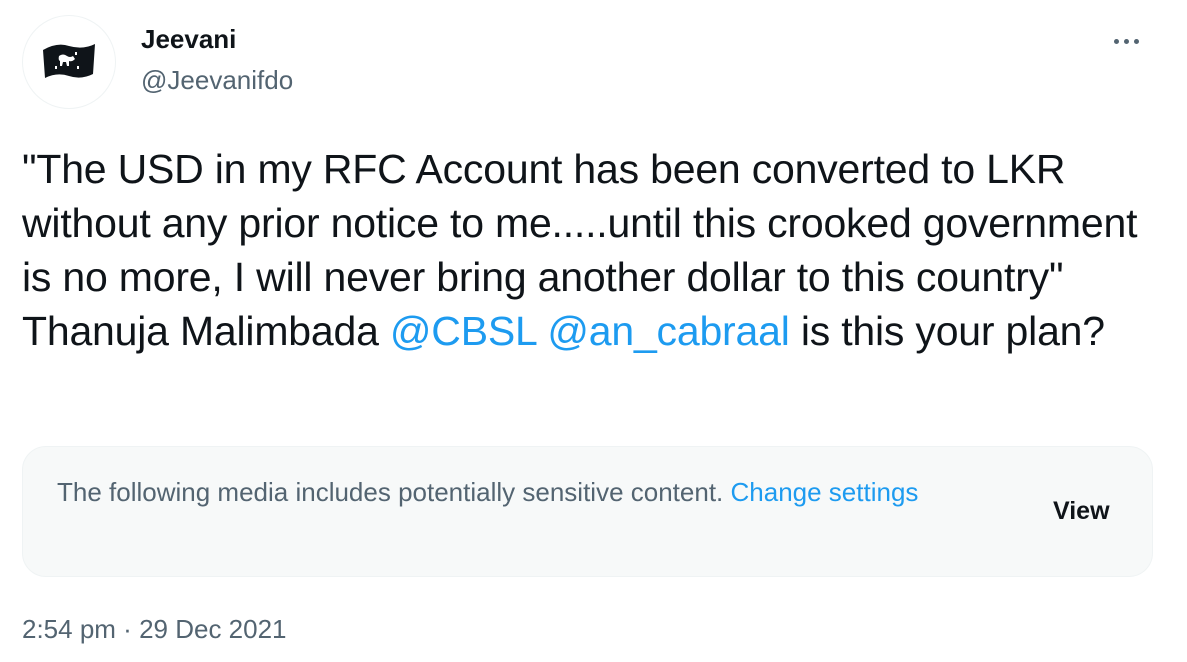  What do you see at coordinates (463, 331) in the screenshot?
I see `mention-cbsl-link: @CBSL` at bounding box center [463, 331].